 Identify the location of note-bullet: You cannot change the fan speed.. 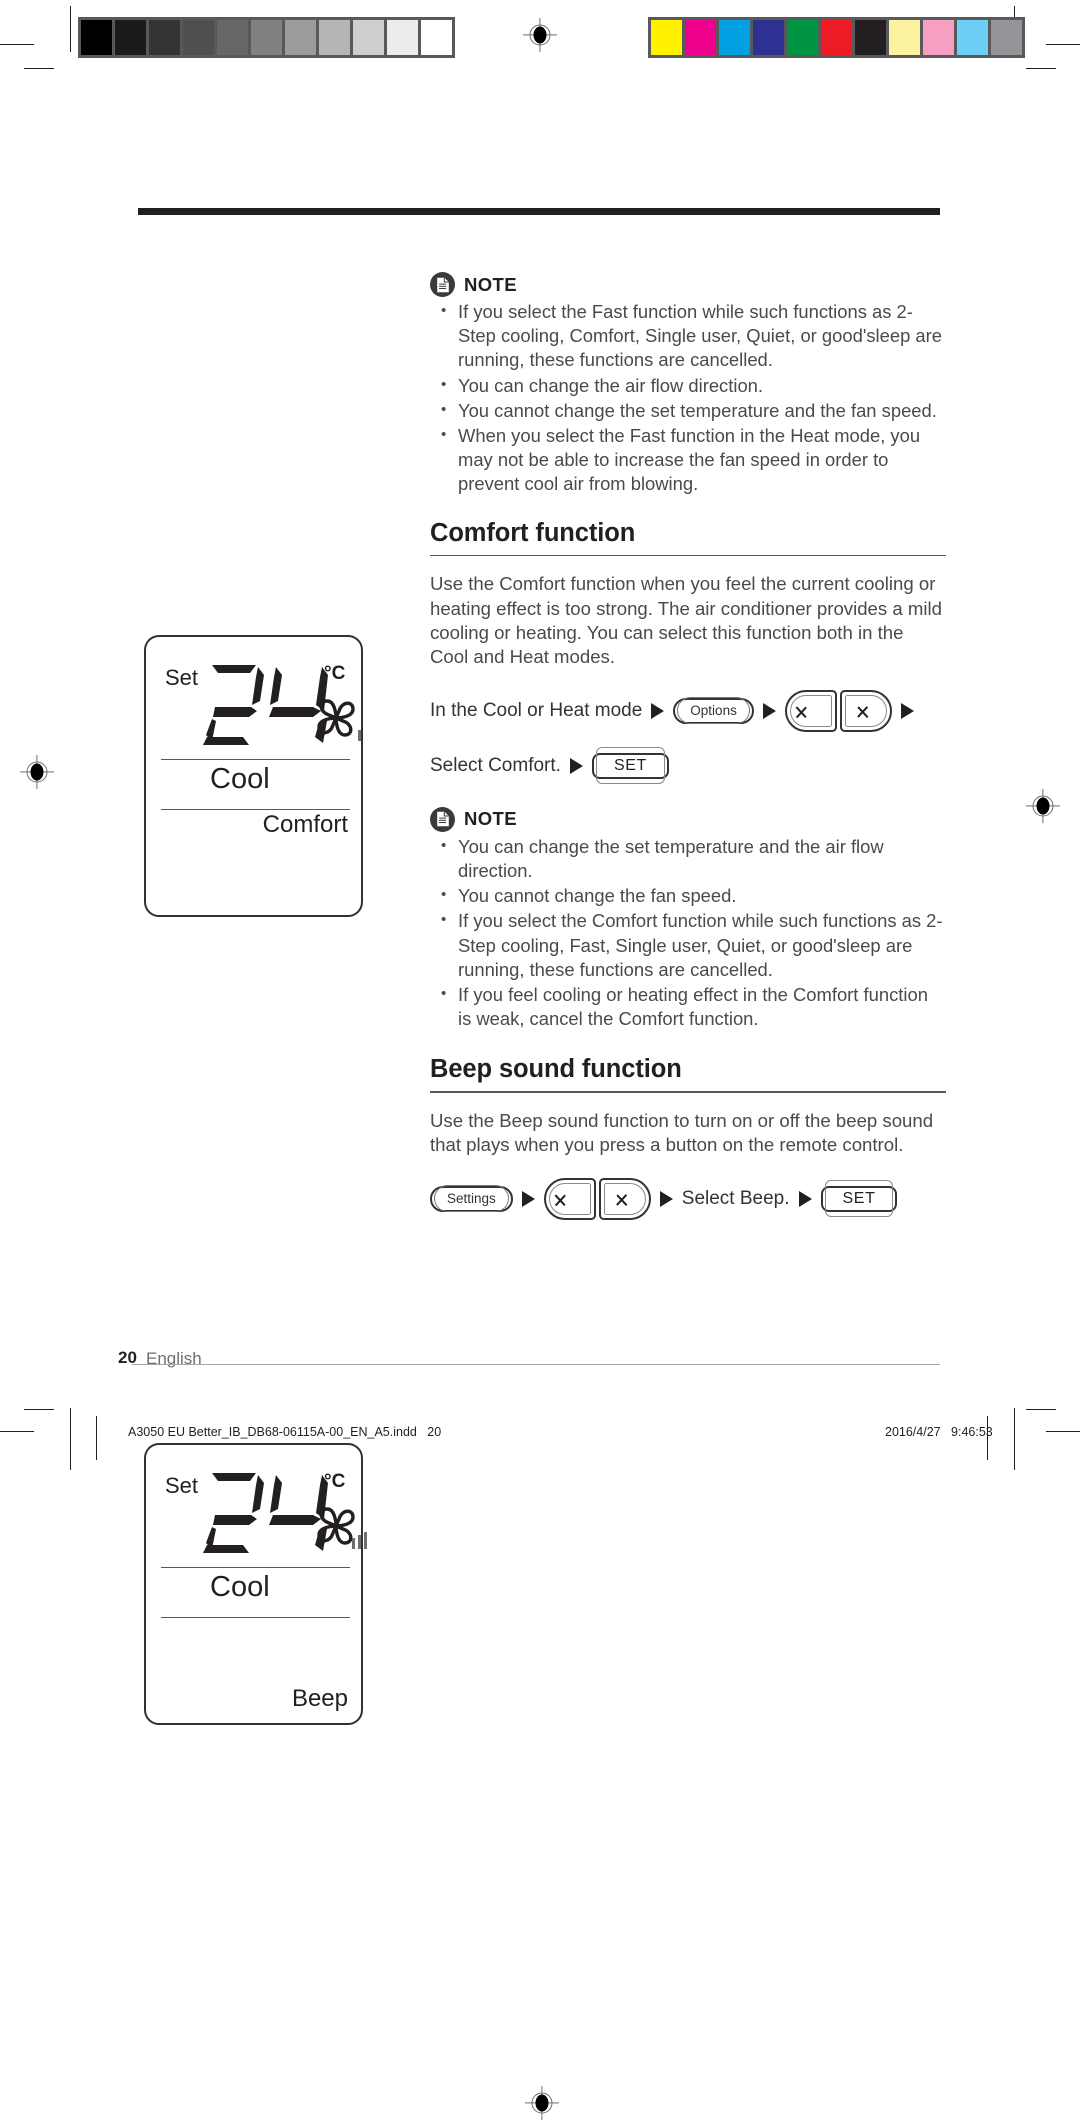
(688, 895).